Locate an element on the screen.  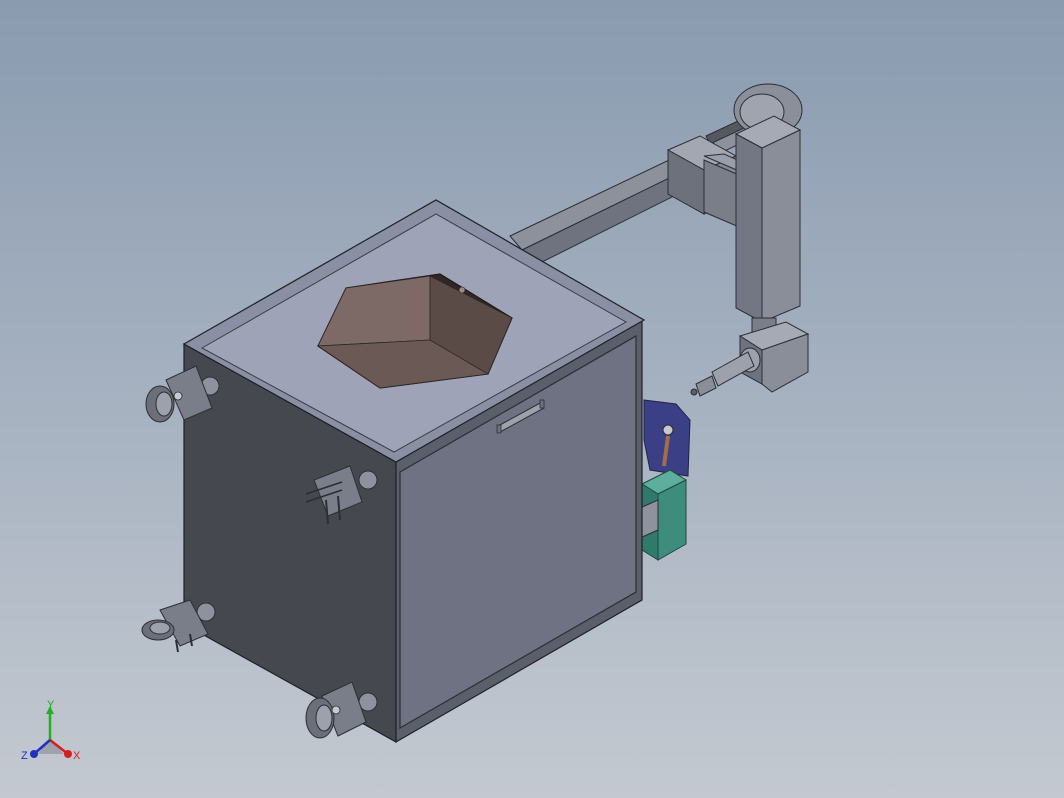
y-axis-label: Y is located at coordinates (51, 705).